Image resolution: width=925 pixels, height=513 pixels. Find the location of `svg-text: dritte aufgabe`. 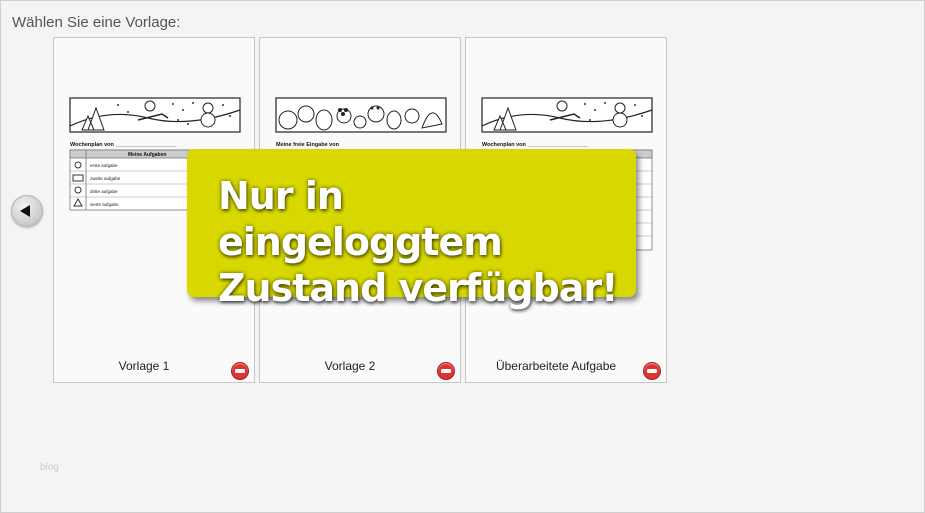

svg-text: dritte aufgabe is located at coordinates (104, 191).